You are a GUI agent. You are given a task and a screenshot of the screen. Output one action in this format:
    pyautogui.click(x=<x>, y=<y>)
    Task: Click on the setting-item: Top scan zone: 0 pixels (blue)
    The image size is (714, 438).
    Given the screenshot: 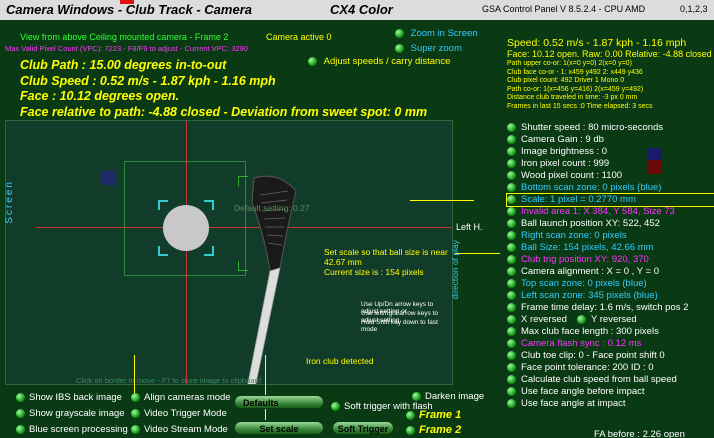 What is the action you would take?
    pyautogui.click(x=610, y=284)
    